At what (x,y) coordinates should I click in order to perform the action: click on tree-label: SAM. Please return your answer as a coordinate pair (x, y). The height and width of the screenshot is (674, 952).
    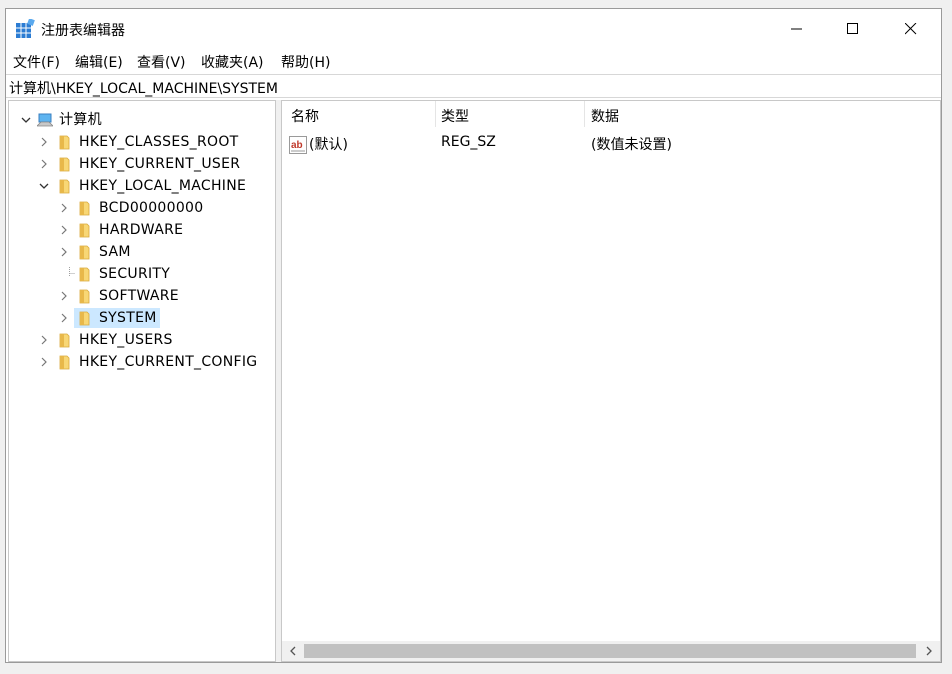
    Looking at the image, I should click on (115, 252).